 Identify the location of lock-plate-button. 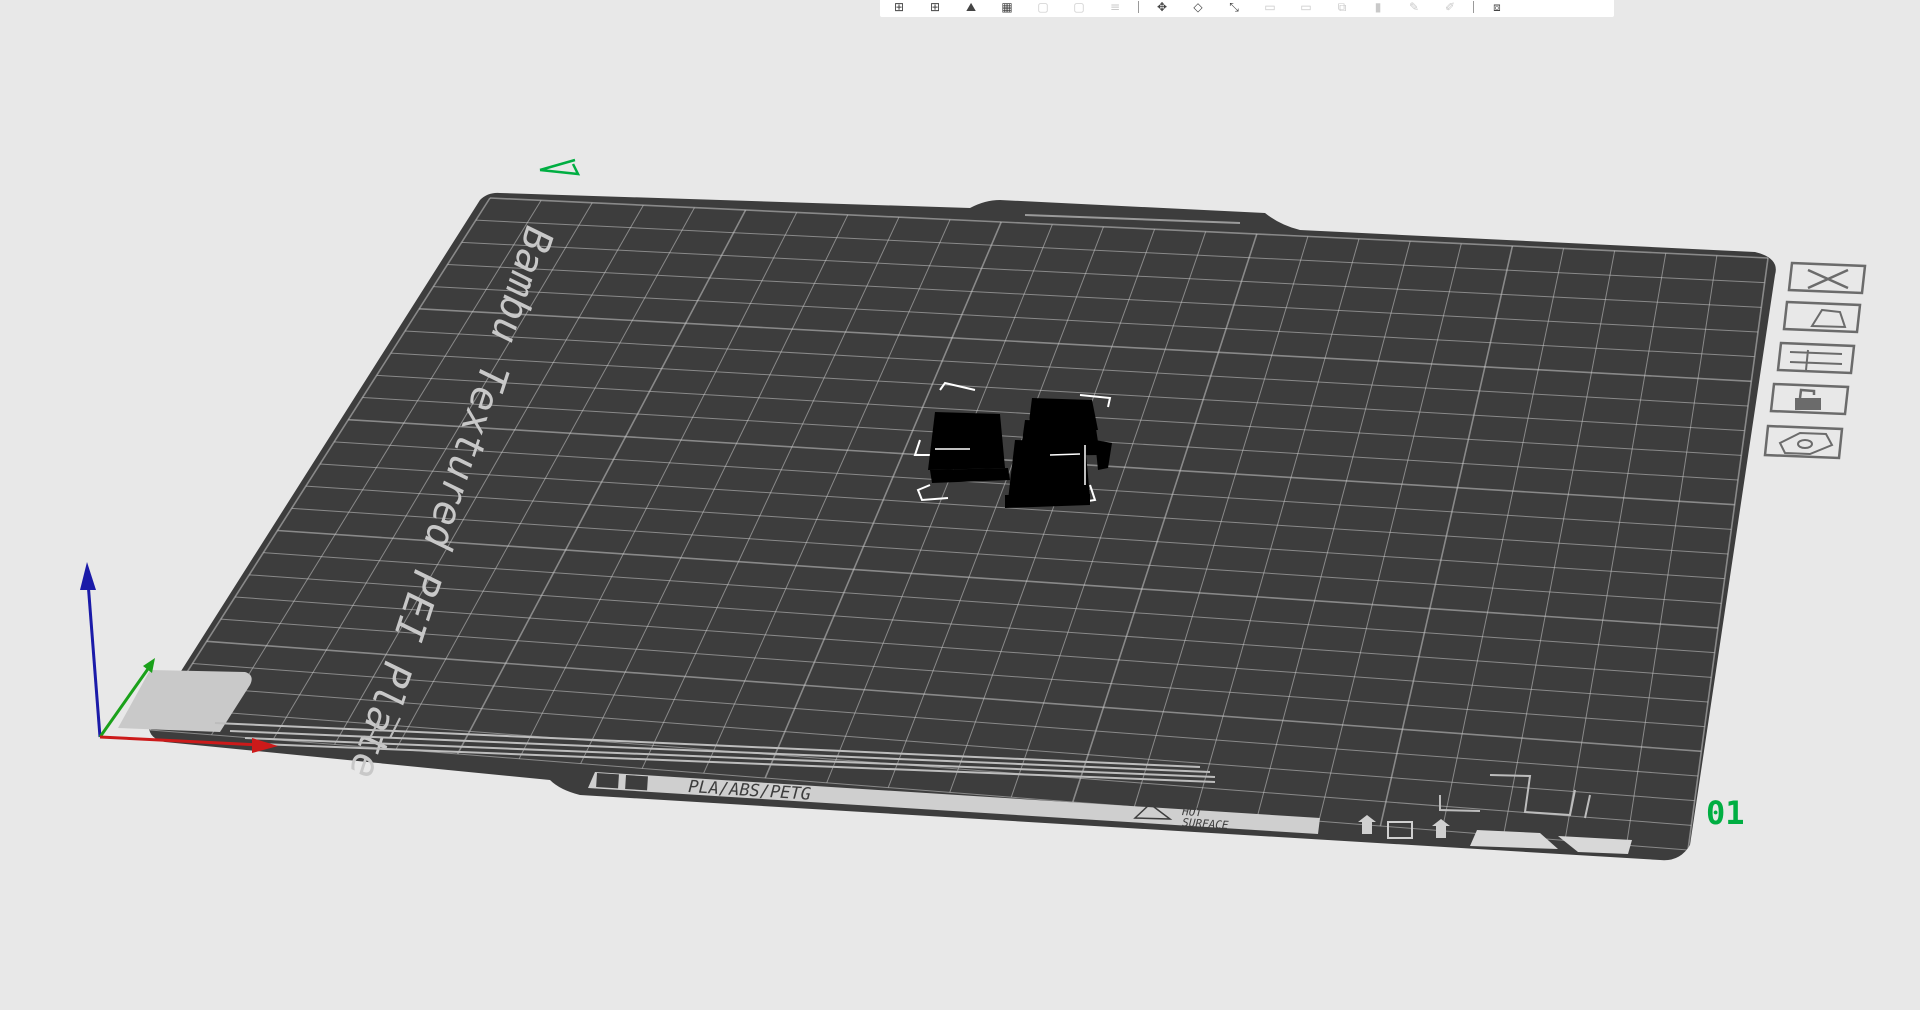
(1809, 399).